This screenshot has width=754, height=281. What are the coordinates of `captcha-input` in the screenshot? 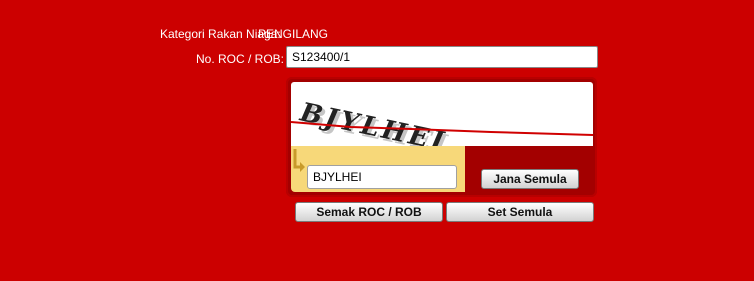 It's located at (382, 177).